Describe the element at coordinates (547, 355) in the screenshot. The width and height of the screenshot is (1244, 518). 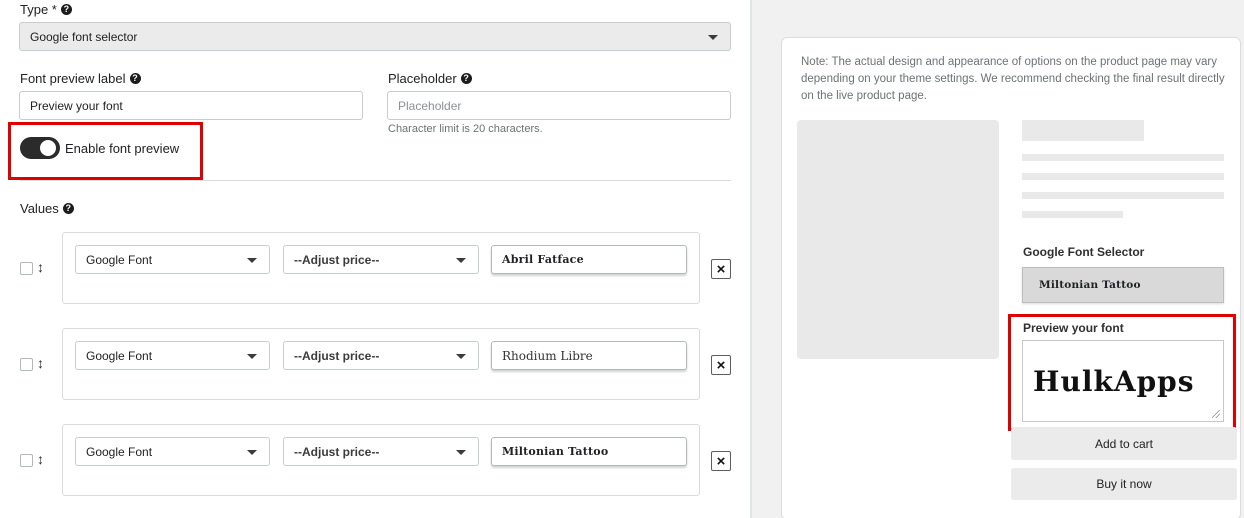
I see `font-name-value: Rhodium Libre` at that location.